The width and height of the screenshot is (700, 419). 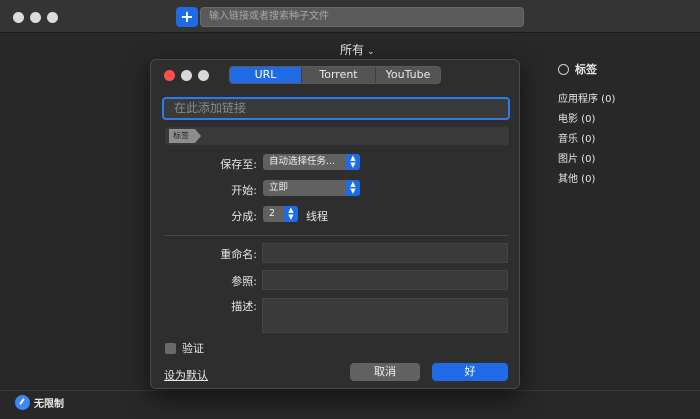 I want to click on dialog-zoom-button, so click(x=203, y=75).